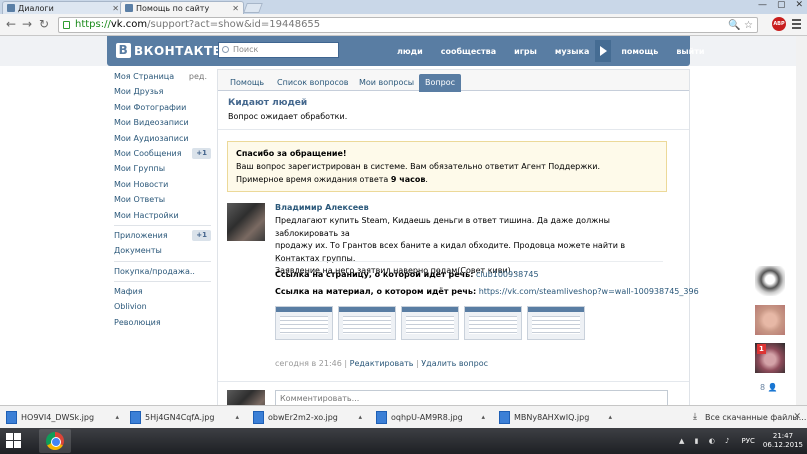  I want to click on download-item: obwEr2m2-xo.jpg ▴, so click(306, 417).